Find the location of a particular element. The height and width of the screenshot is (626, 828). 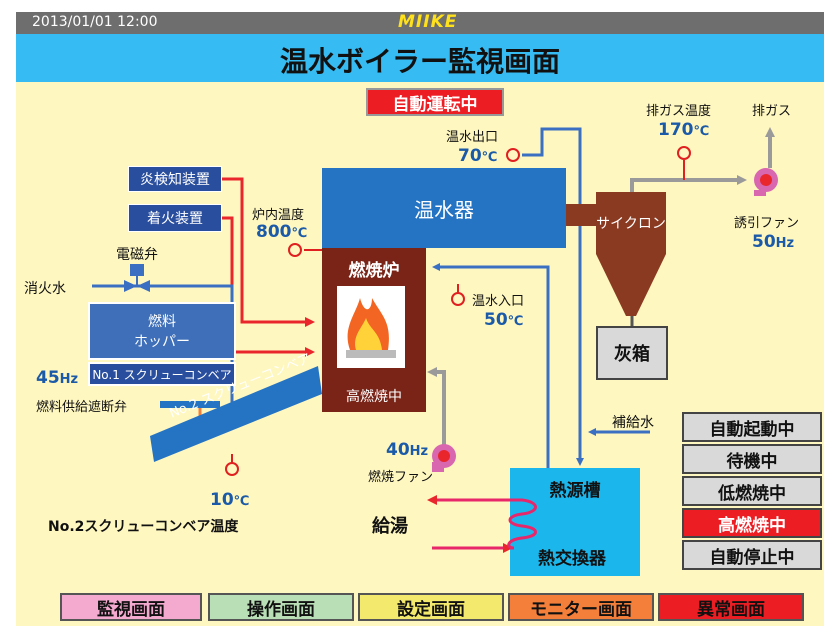

status-standby-label: 待機中 is located at coordinates (752, 461).